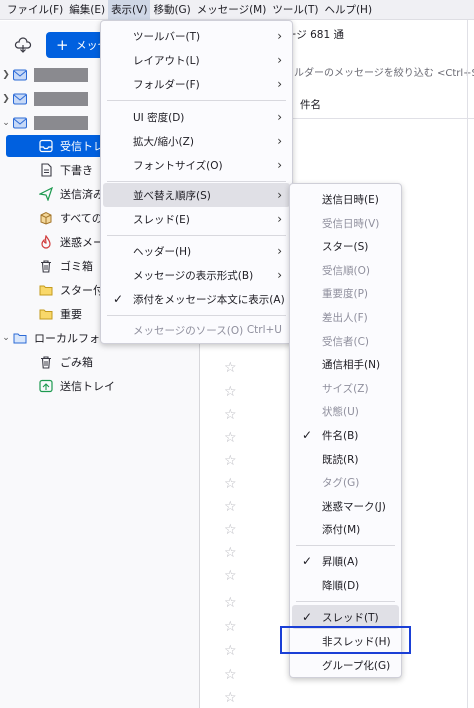 This screenshot has width=474, height=708. I want to click on sort-size: サイズ(Z), so click(345, 388).